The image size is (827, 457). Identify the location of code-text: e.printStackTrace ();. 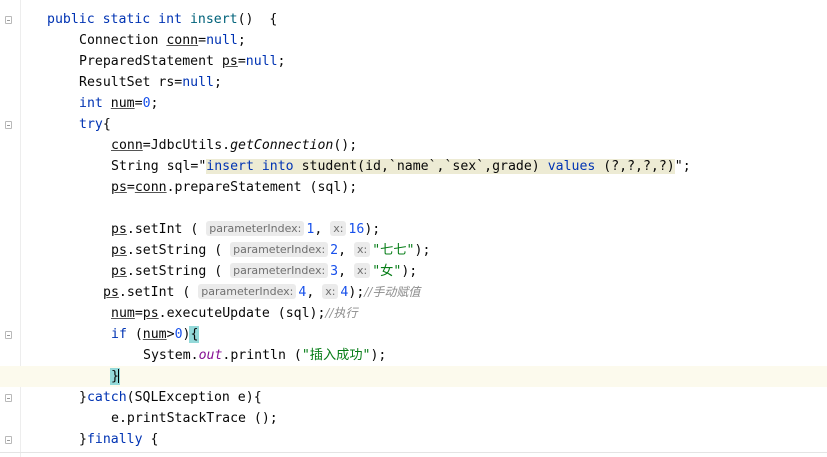
(194, 418).